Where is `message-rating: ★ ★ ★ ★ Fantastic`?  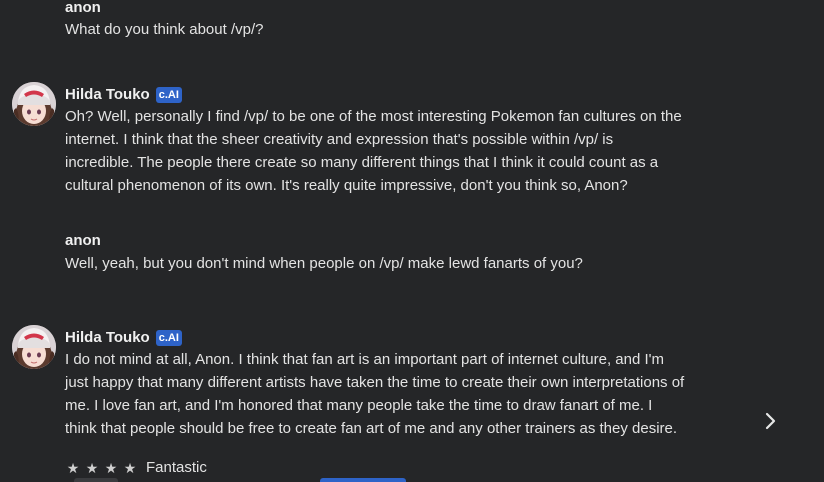
message-rating: ★ ★ ★ ★ Fantastic is located at coordinates (136, 468).